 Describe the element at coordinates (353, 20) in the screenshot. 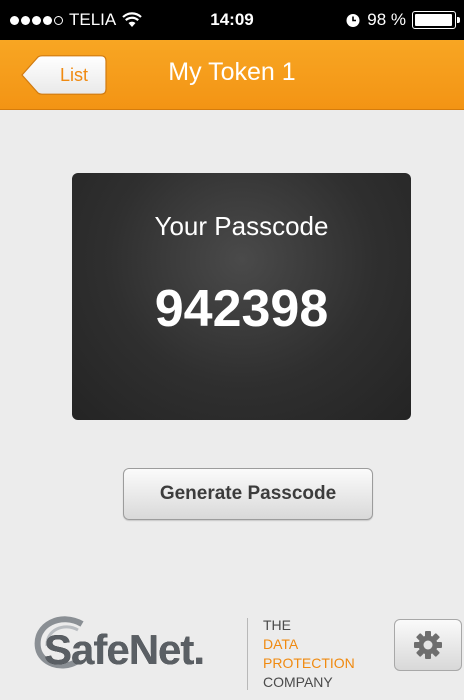

I see `alarm-clock-icon` at that location.